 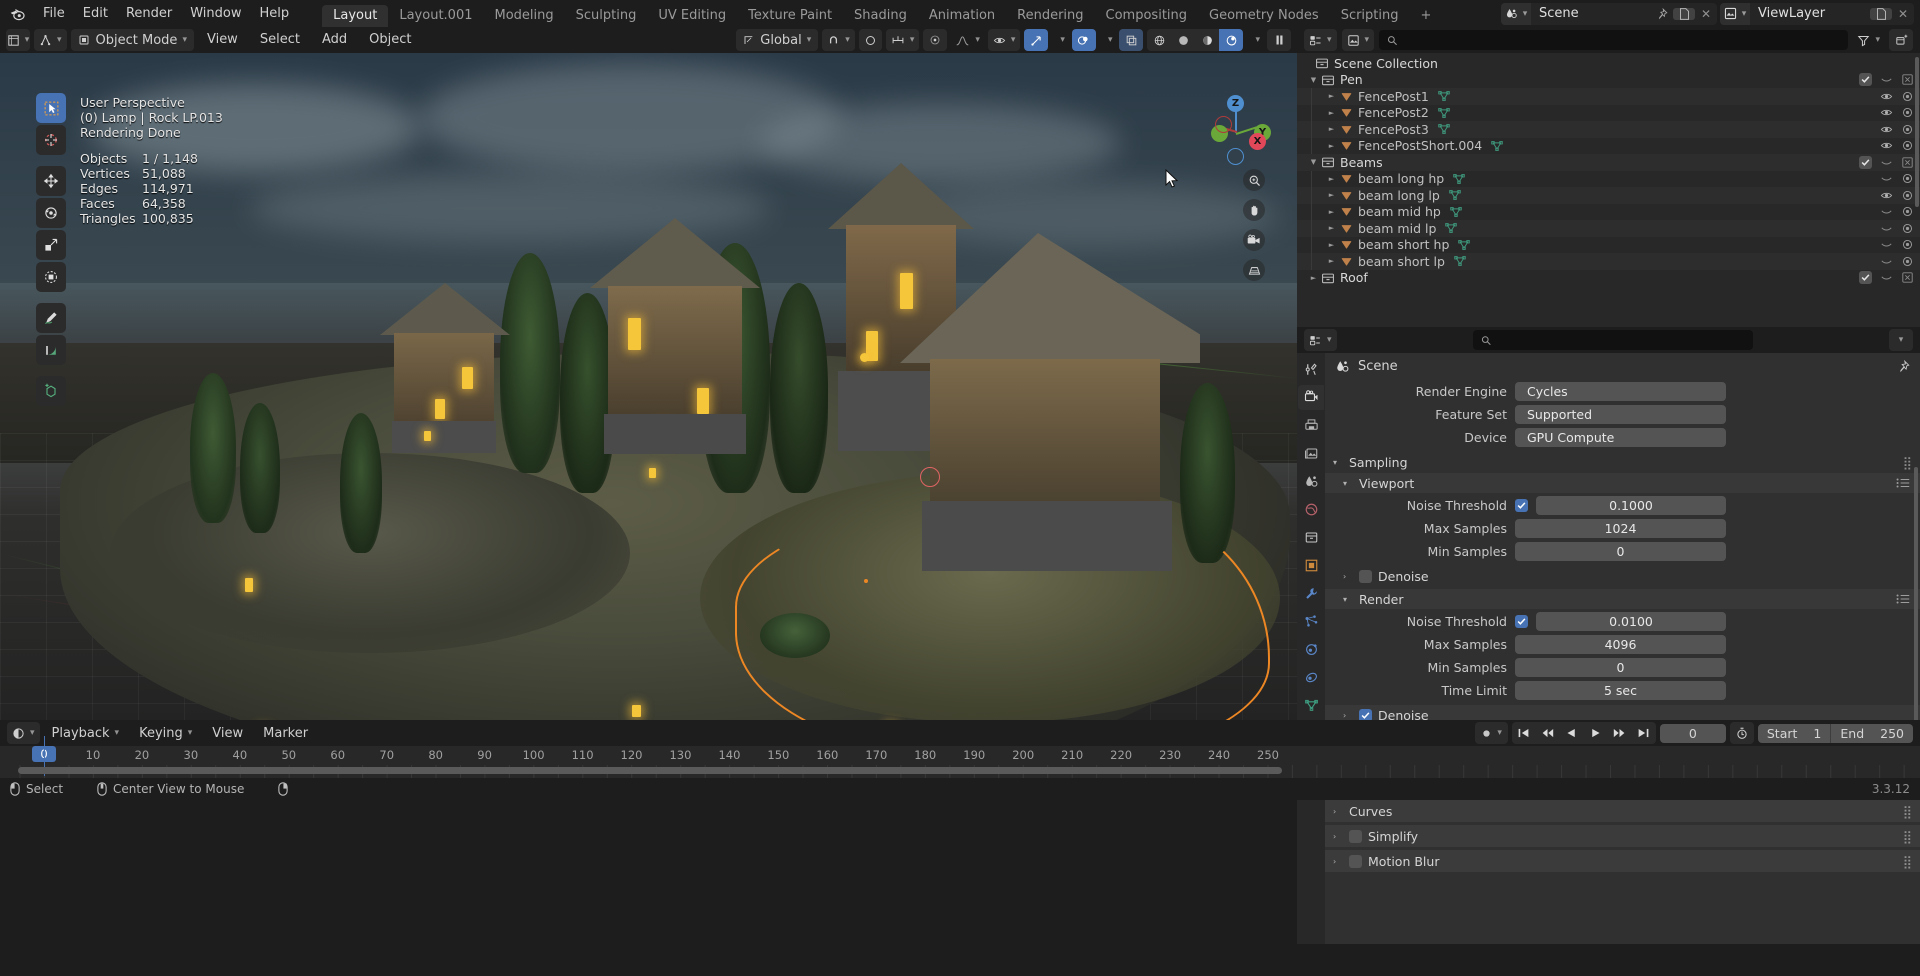 I want to click on modifier-properties-tab, so click(x=1311, y=593).